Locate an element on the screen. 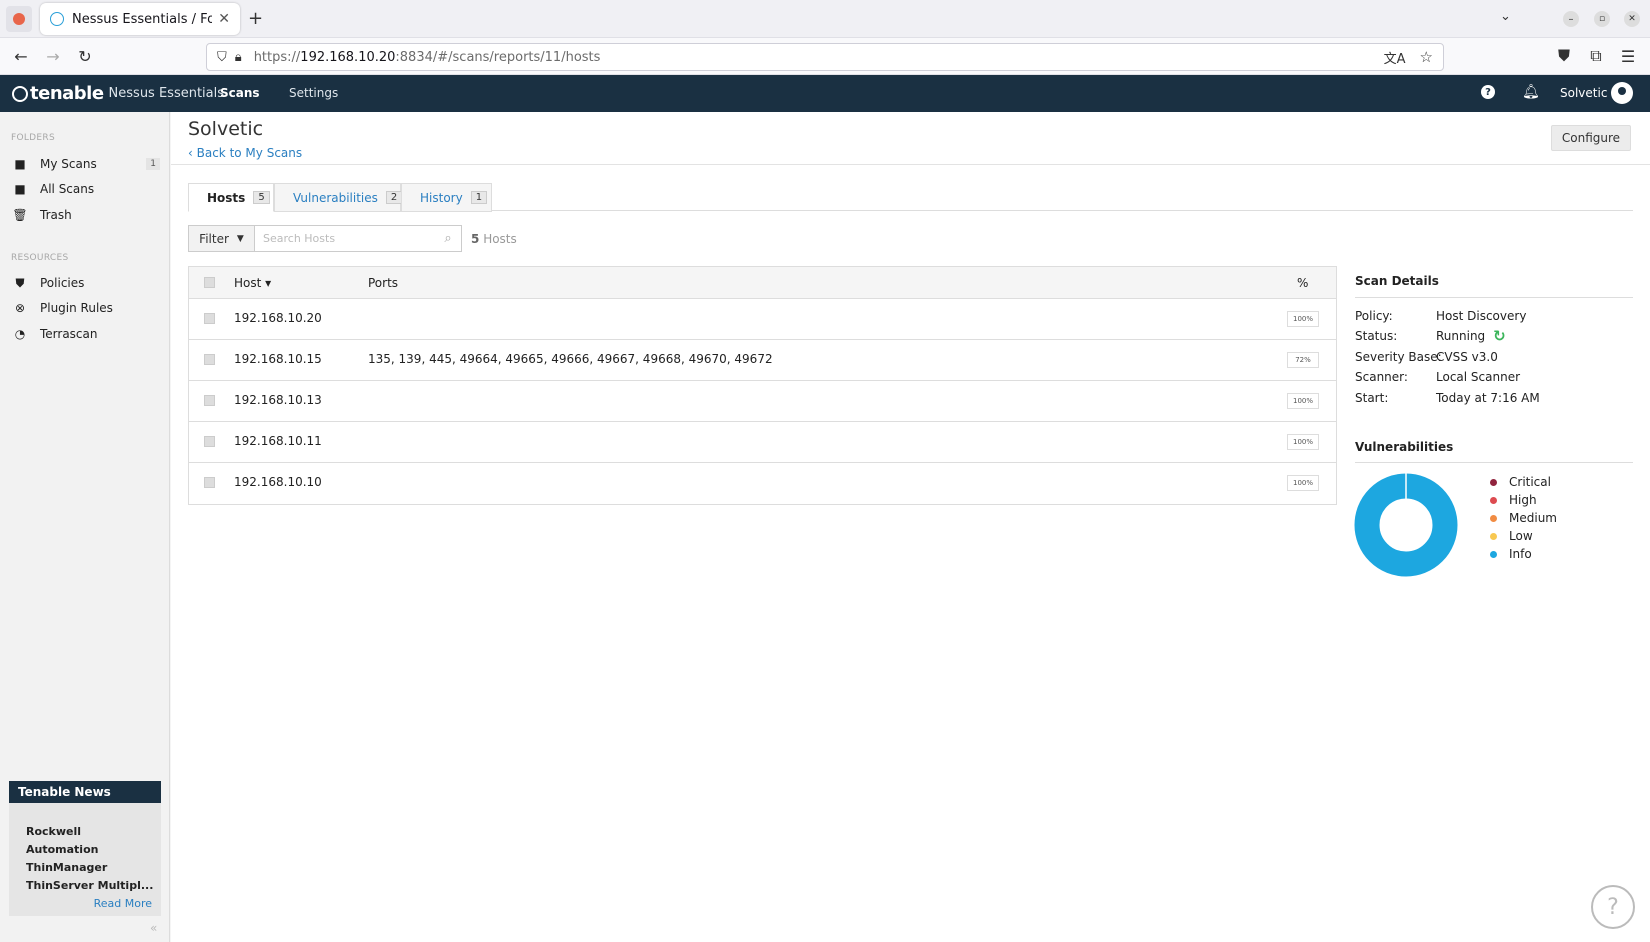 Image resolution: width=1650 pixels, height=942 pixels. news-title: Tenable News is located at coordinates (85, 792).